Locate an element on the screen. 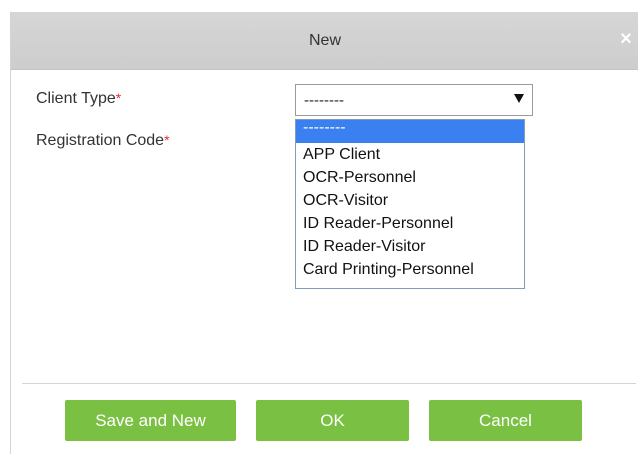  dropdown-option: Card Printing-Personnel is located at coordinates (410, 269).